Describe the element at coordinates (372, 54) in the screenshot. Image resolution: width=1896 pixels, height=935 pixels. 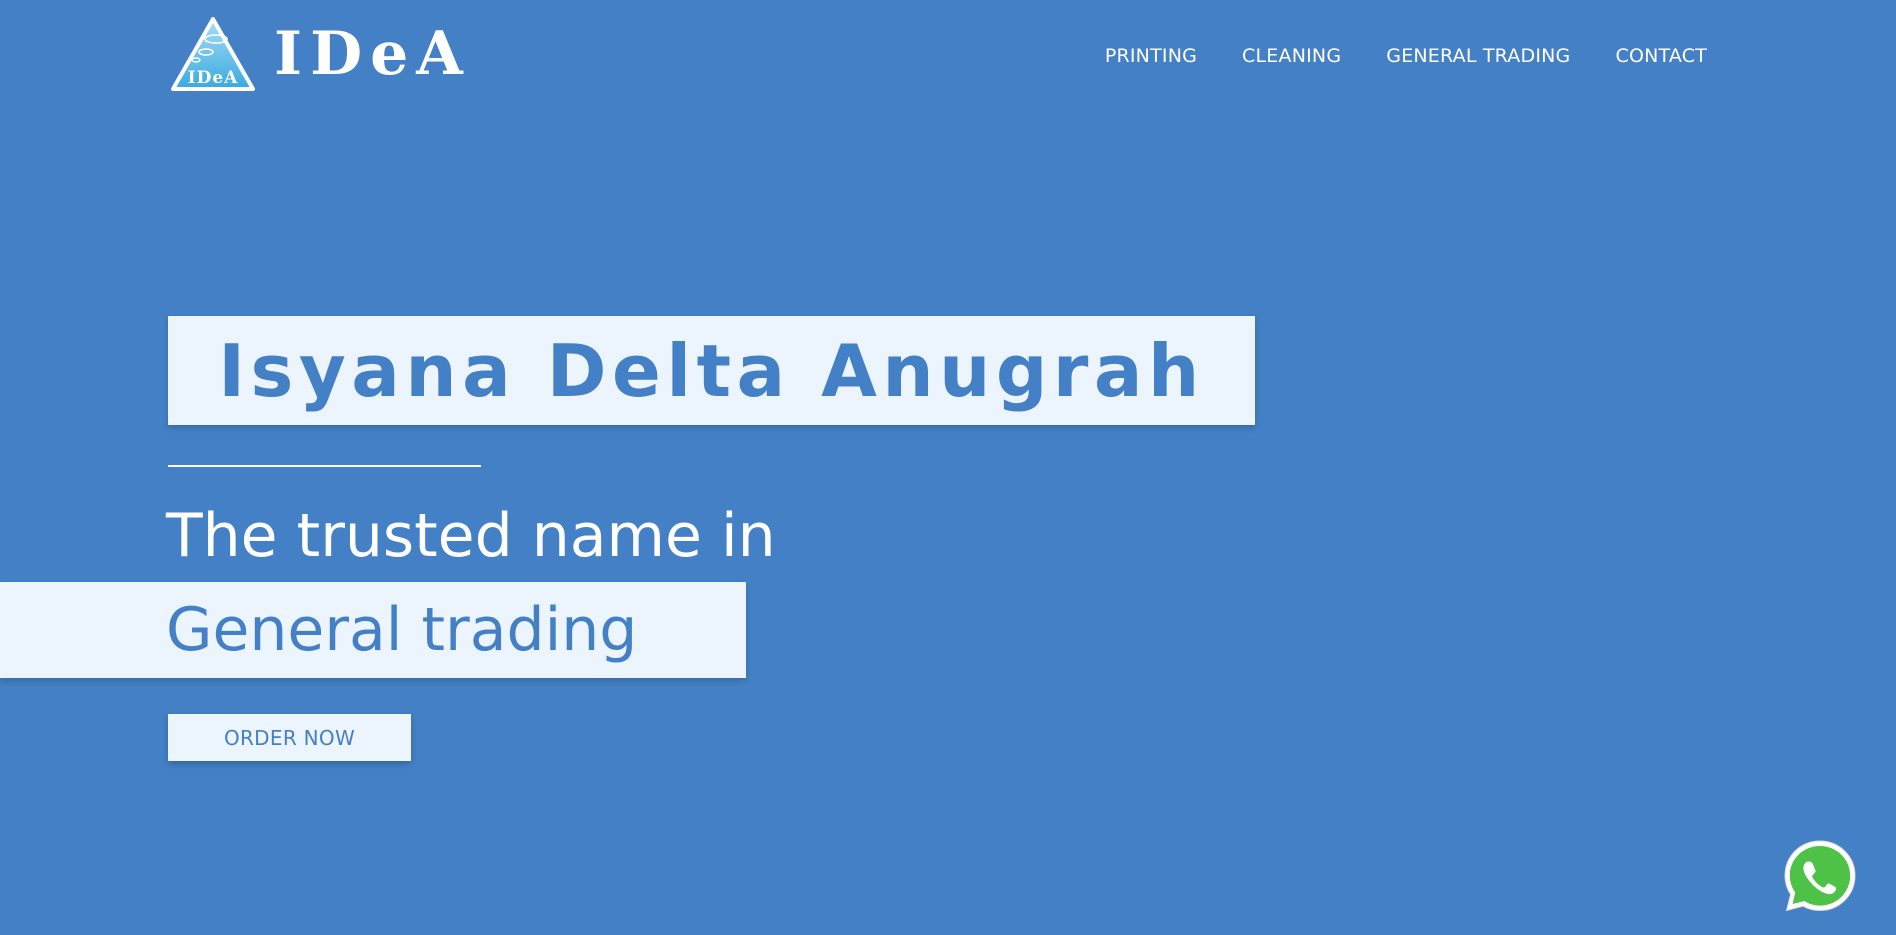
I see `logo-wordmark: IDeA` at that location.